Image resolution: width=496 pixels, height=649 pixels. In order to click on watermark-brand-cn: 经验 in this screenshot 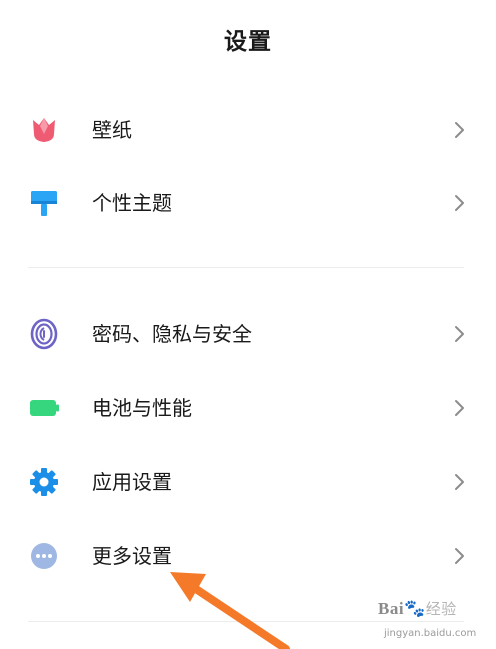, I will do `click(441, 610)`.